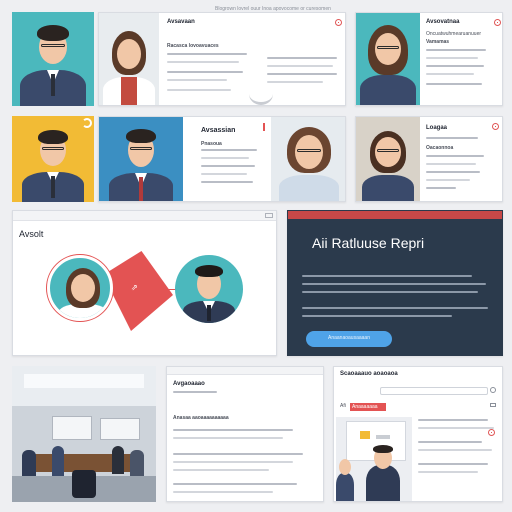 The image size is (512, 512). Describe the element at coordinates (438, 42) in the screenshot. I see `card2-subtitle: Vamamas` at that location.